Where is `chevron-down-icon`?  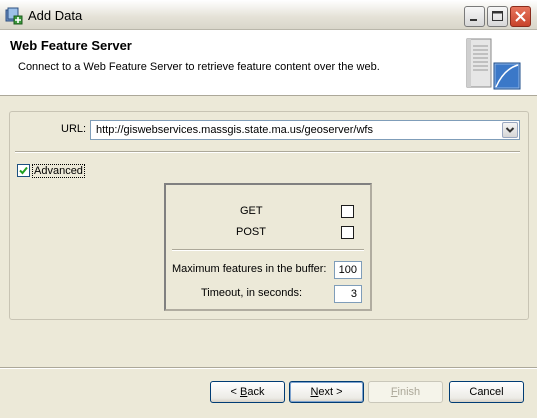
chevron-down-icon is located at coordinates (510, 130).